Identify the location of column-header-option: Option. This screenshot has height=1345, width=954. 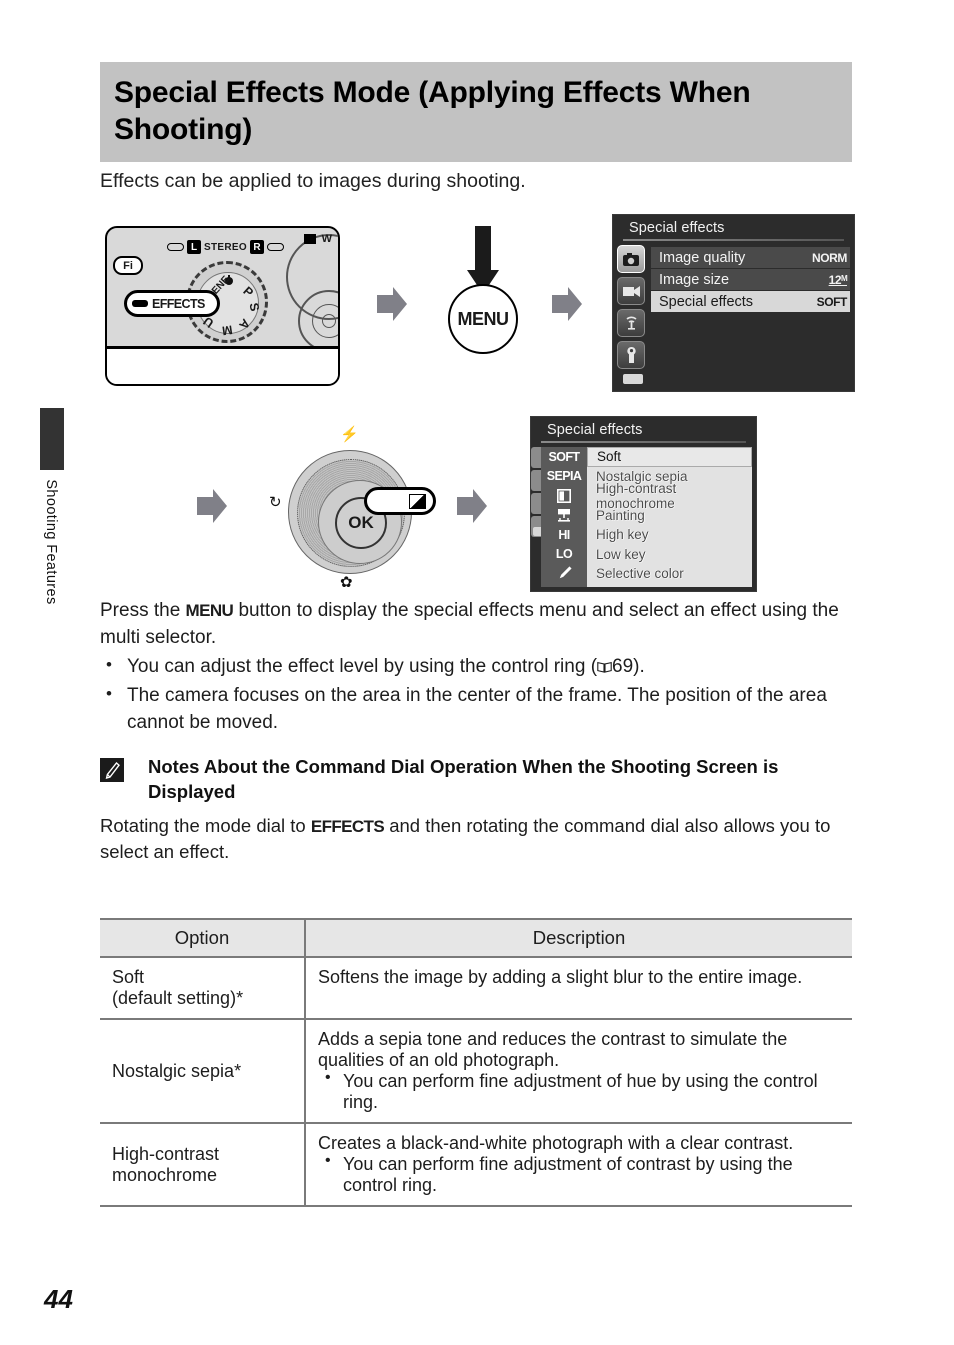
(203, 938).